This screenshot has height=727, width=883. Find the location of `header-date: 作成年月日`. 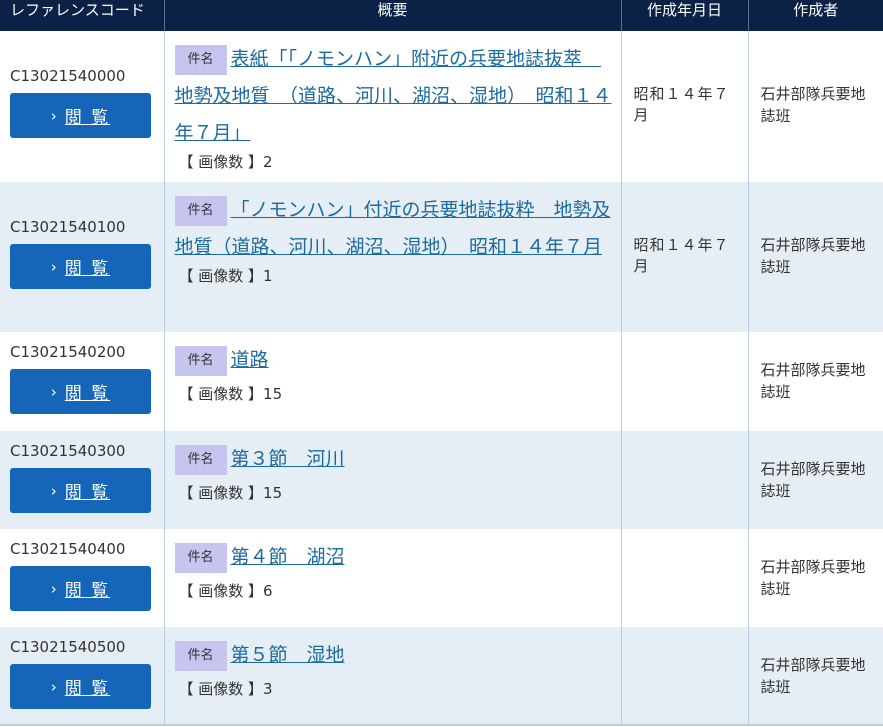

header-date: 作成年月日 is located at coordinates (685, 15).